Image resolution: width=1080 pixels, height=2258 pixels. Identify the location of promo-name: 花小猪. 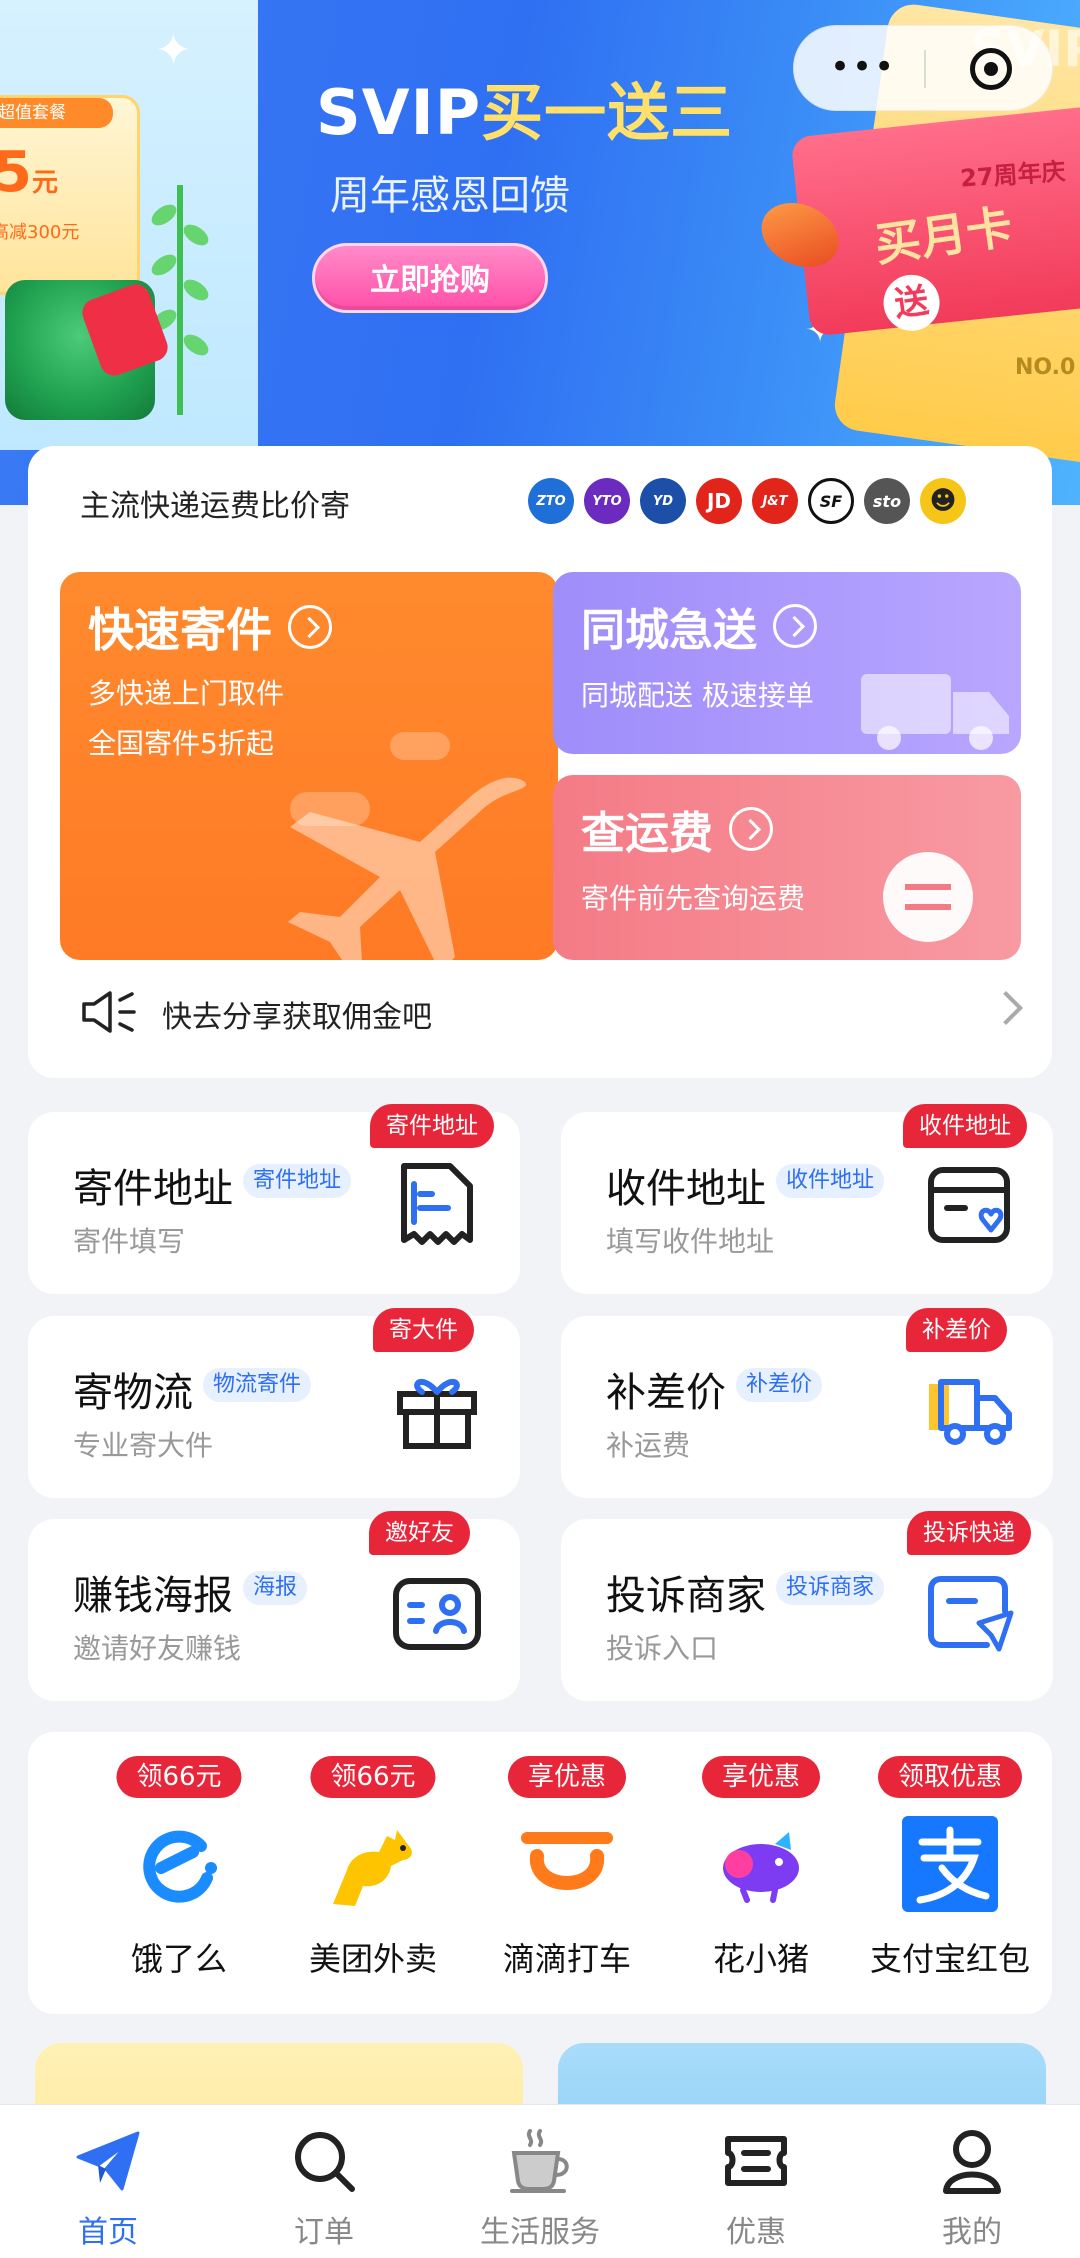
(760, 1959).